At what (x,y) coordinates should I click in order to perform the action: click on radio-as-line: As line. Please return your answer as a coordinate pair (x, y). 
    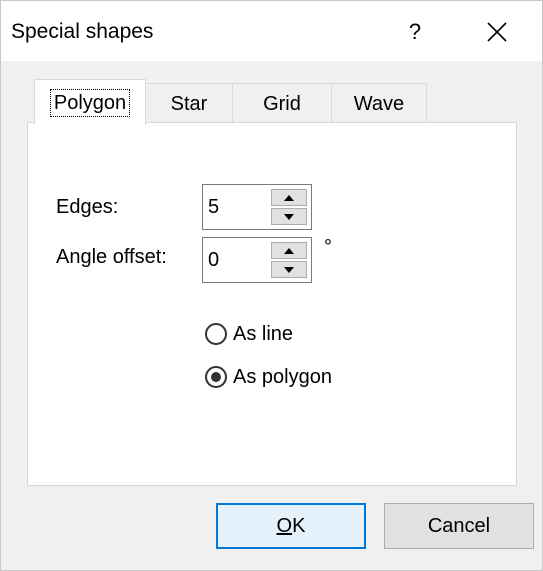
    Looking at the image, I should click on (249, 334).